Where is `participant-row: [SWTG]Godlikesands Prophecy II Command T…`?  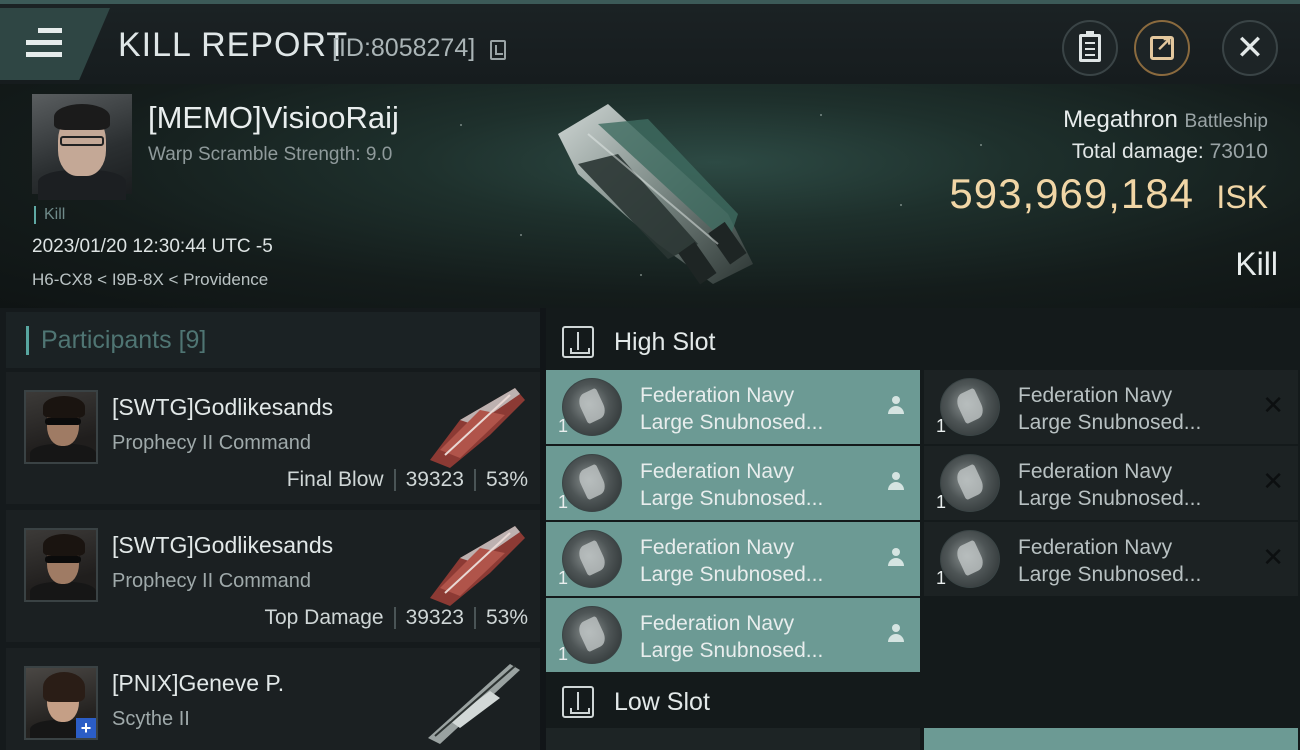 participant-row: [SWTG]Godlikesands Prophecy II Command T… is located at coordinates (273, 576).